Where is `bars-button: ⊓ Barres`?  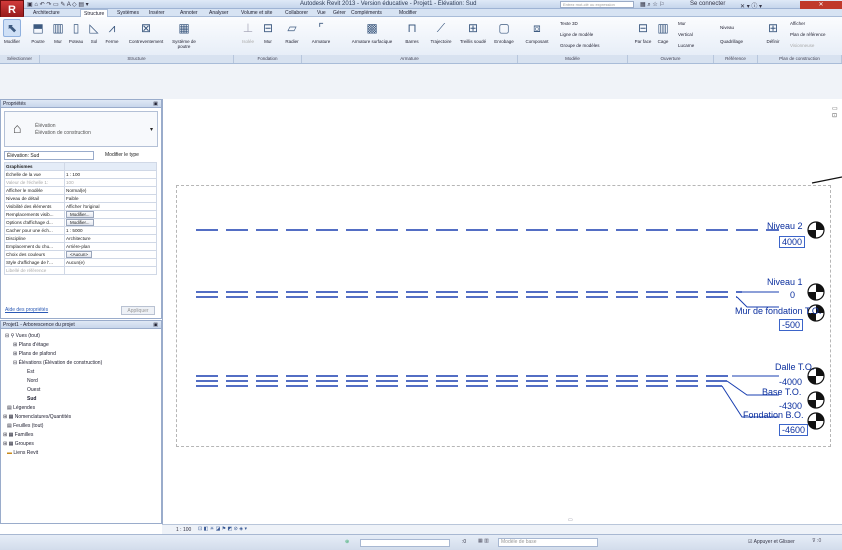 bars-button: ⊓ Barres is located at coordinates (412, 31).